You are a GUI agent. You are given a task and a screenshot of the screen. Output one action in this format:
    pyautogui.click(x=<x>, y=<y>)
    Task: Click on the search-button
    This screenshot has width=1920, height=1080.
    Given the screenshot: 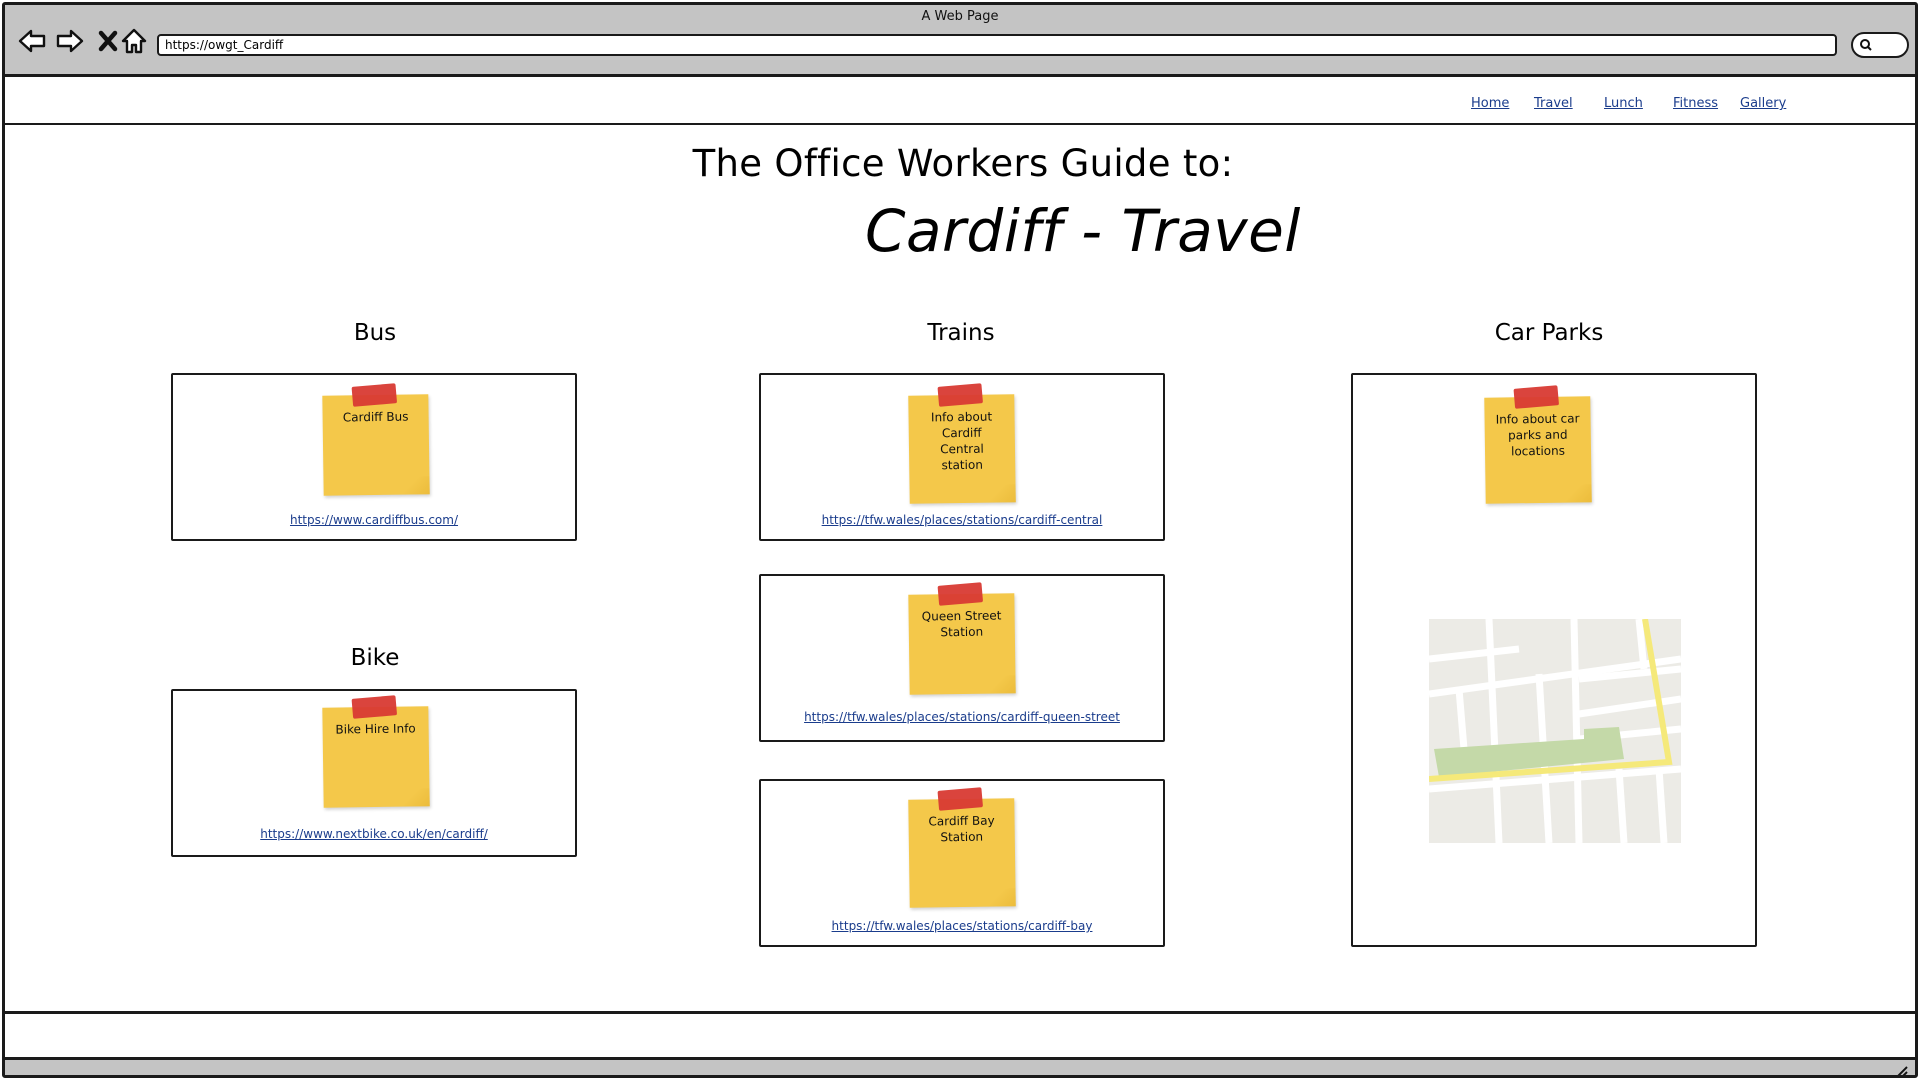 What is the action you would take?
    pyautogui.click(x=1880, y=45)
    